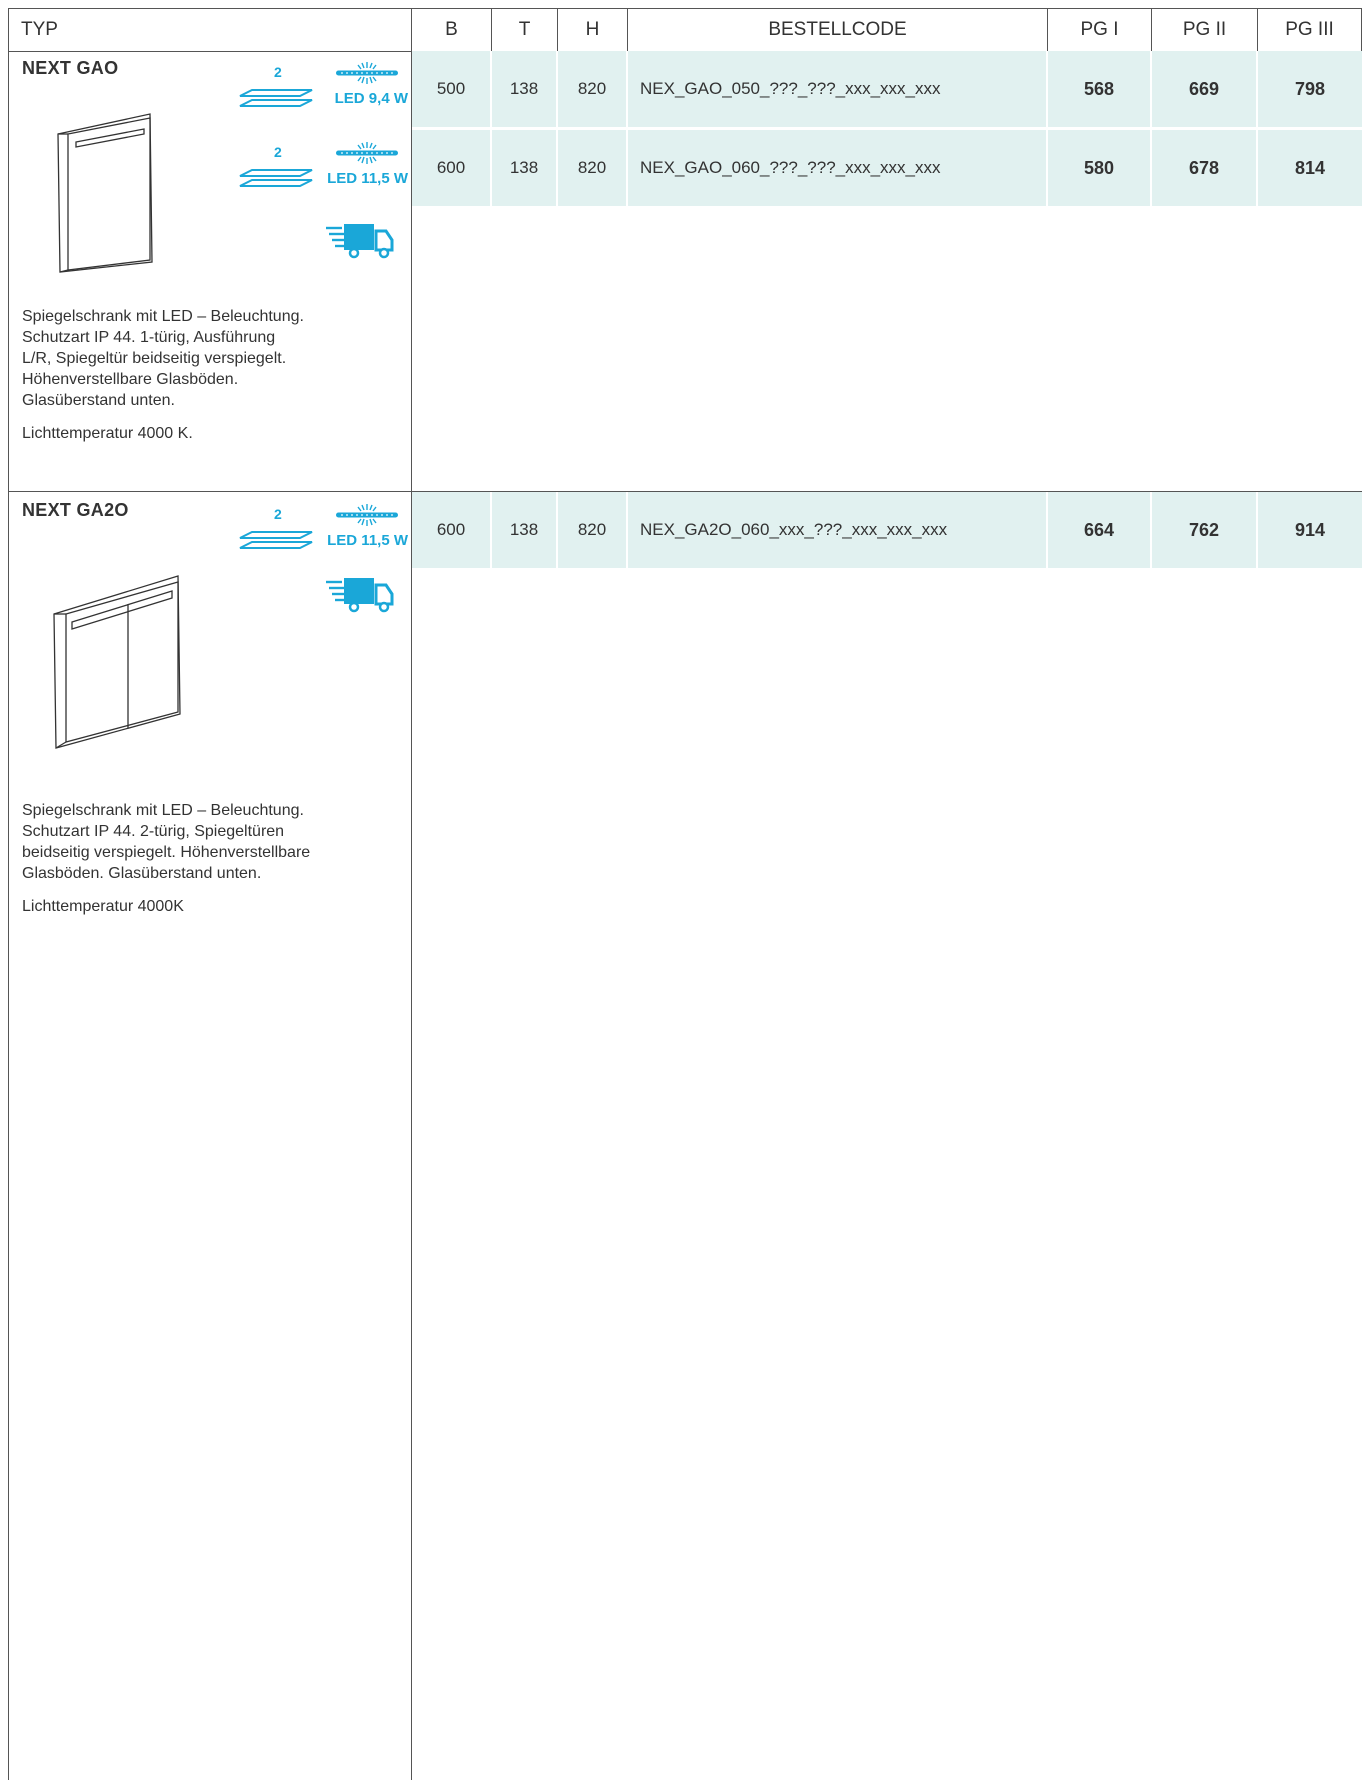 The width and height of the screenshot is (1364, 1780). Describe the element at coordinates (1100, 168) in the screenshot. I see `cell-pg1: 580` at that location.